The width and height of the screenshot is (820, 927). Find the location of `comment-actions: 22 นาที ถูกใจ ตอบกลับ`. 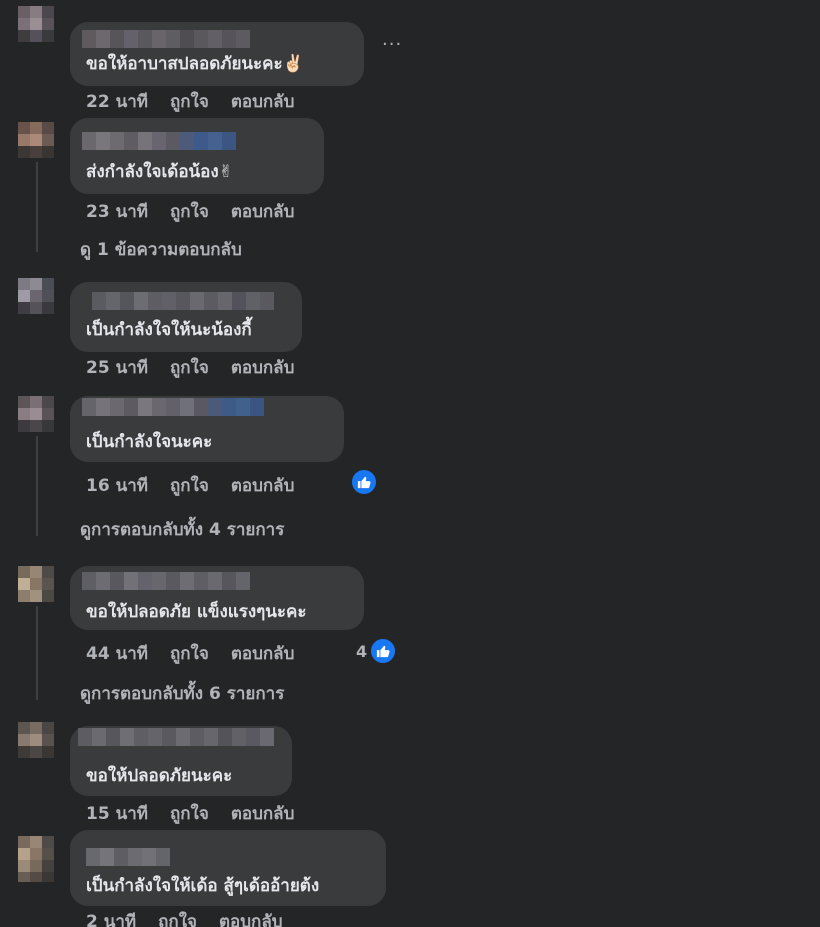

comment-actions: 22 นาที ถูกใจ ตอบกลับ is located at coordinates (190, 101).